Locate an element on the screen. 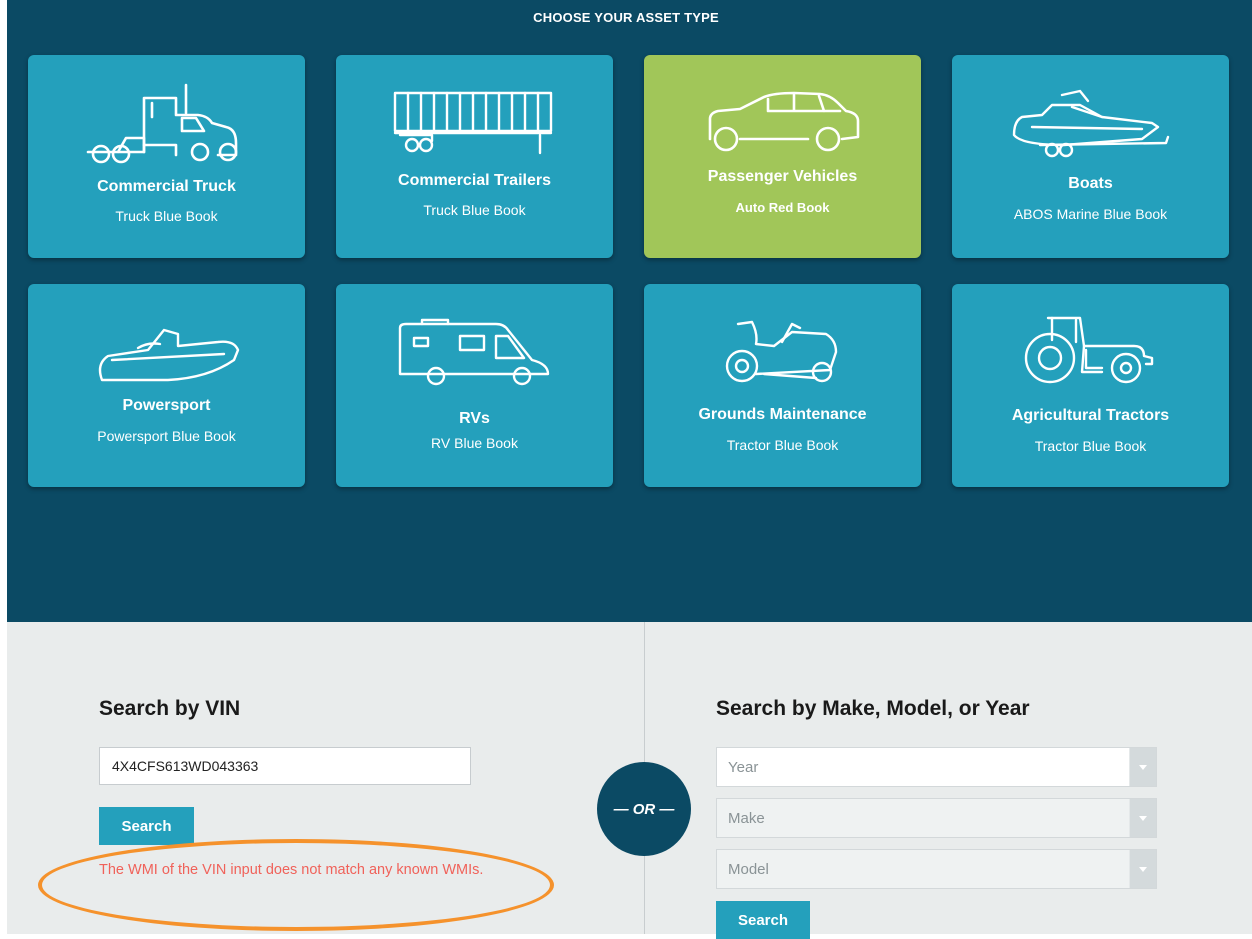 The width and height of the screenshot is (1252, 939). tile-title: Grounds Maintenance is located at coordinates (782, 414).